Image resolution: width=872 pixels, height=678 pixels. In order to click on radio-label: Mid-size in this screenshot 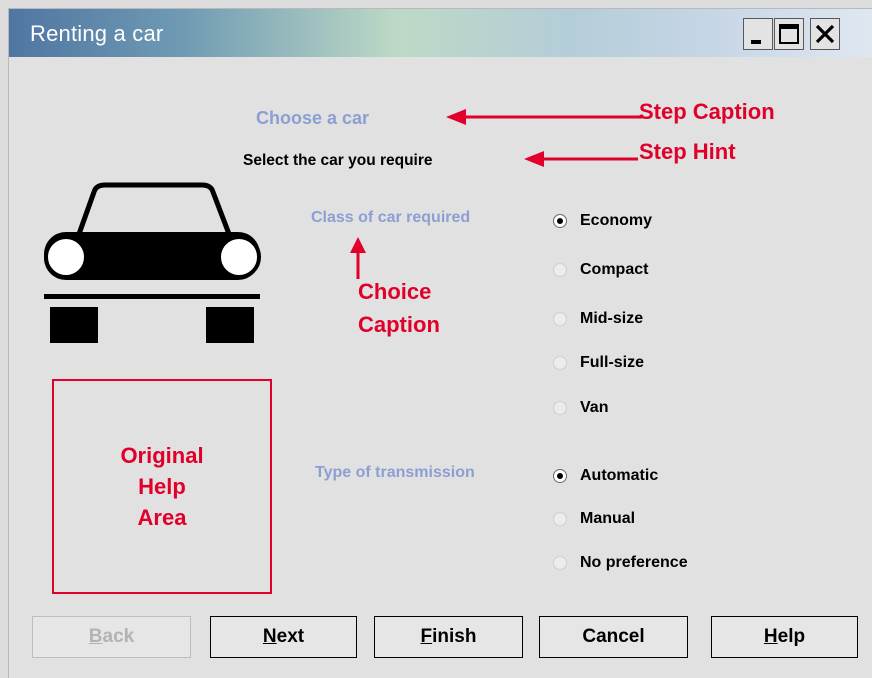, I will do `click(611, 319)`.